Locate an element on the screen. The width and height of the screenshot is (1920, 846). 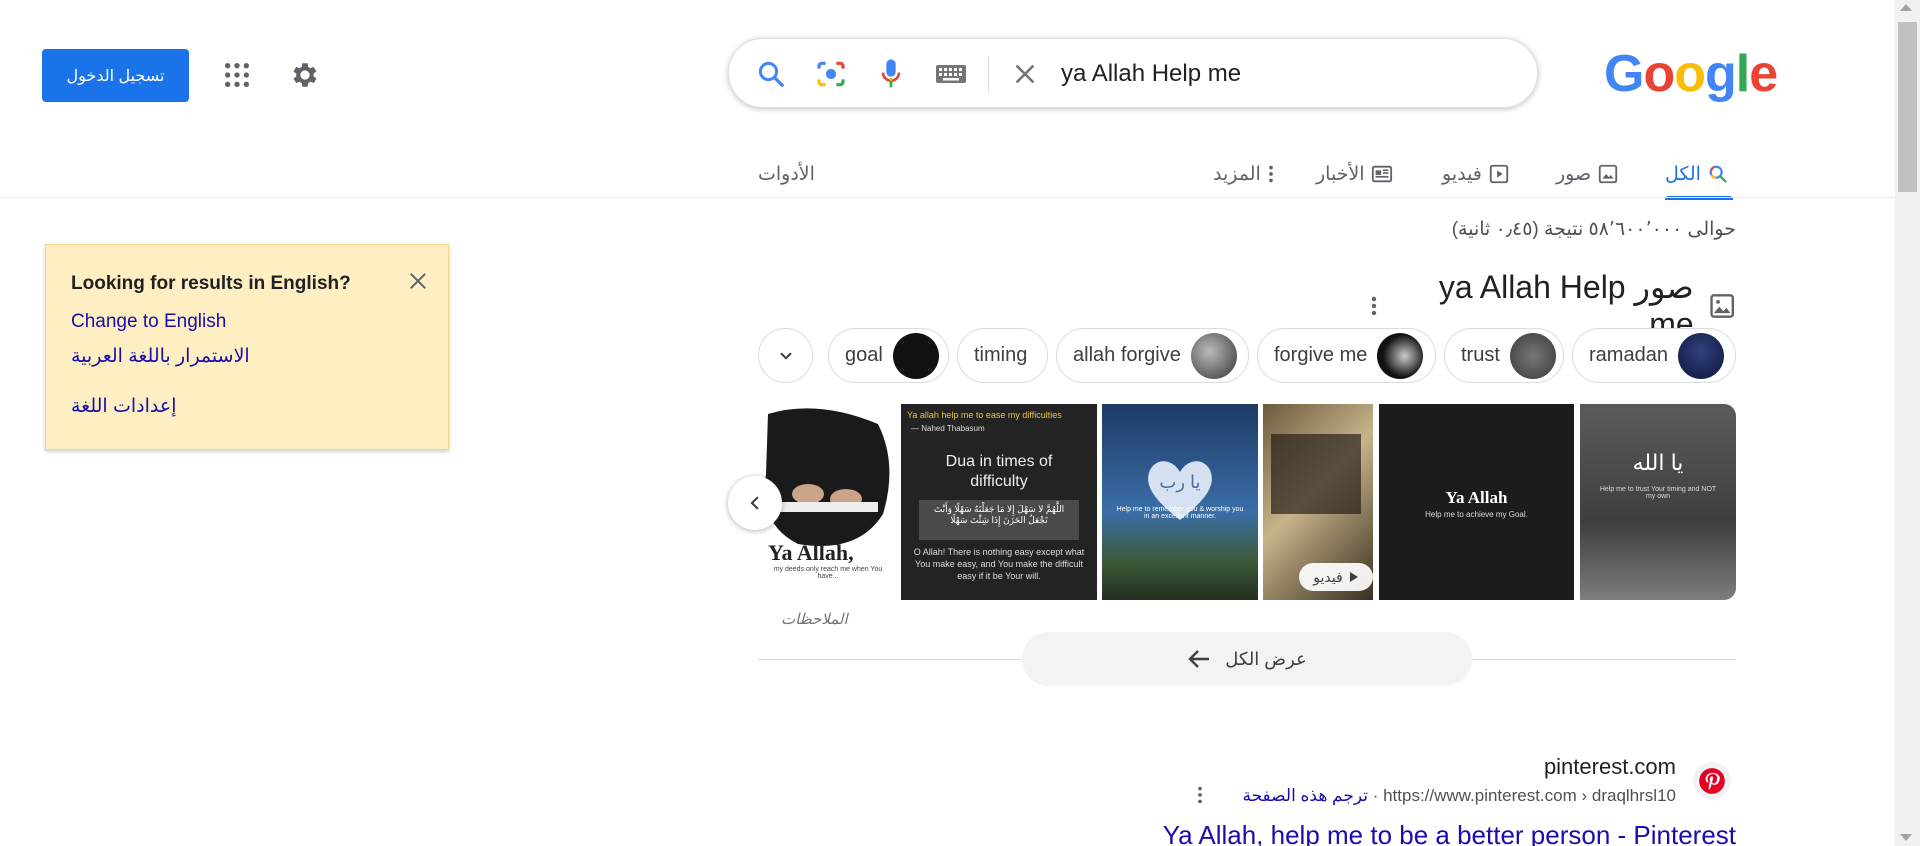
apps-grid-icon is located at coordinates (237, 75).